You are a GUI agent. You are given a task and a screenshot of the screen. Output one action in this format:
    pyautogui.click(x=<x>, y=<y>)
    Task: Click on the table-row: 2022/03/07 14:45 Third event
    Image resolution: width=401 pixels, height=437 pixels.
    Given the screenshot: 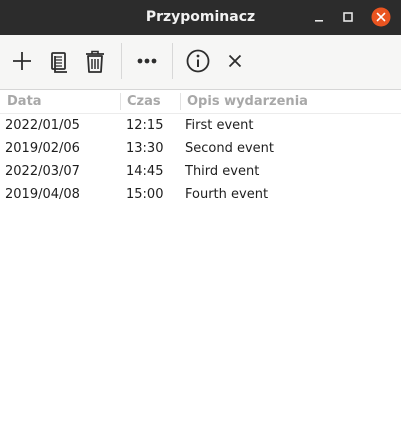 What is the action you would take?
    pyautogui.click(x=200, y=171)
    